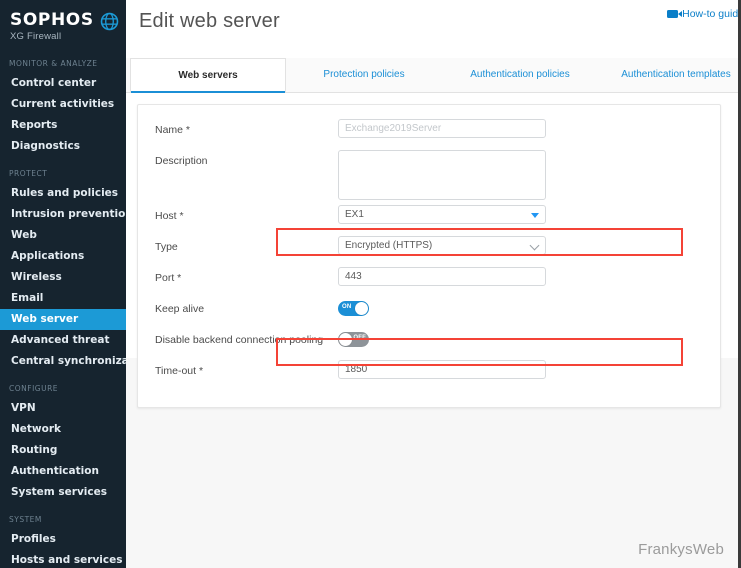 This screenshot has height=568, width=741. I want to click on host-select-value: EX1, so click(354, 214).